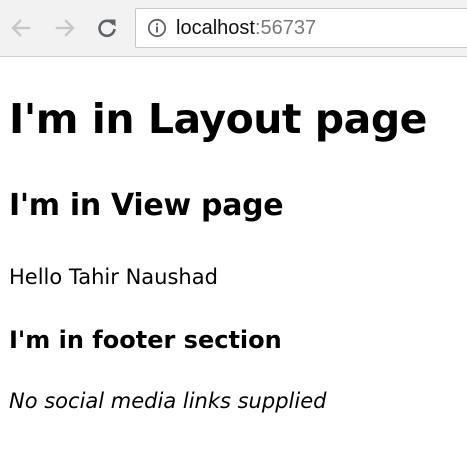 The height and width of the screenshot is (453, 467). Describe the element at coordinates (285, 28) in the screenshot. I see `url-port: :56737` at that location.